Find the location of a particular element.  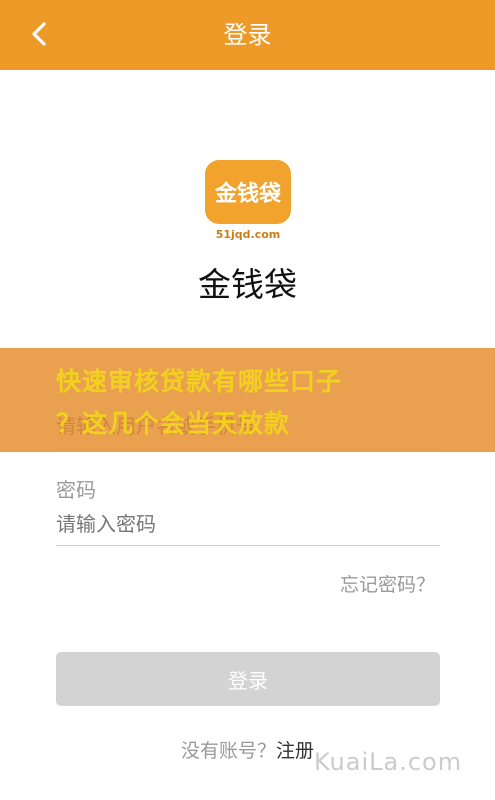

headline-overlay: 快速审核贷款有哪些口子 ？这几个会当天放款 is located at coordinates (247, 400).